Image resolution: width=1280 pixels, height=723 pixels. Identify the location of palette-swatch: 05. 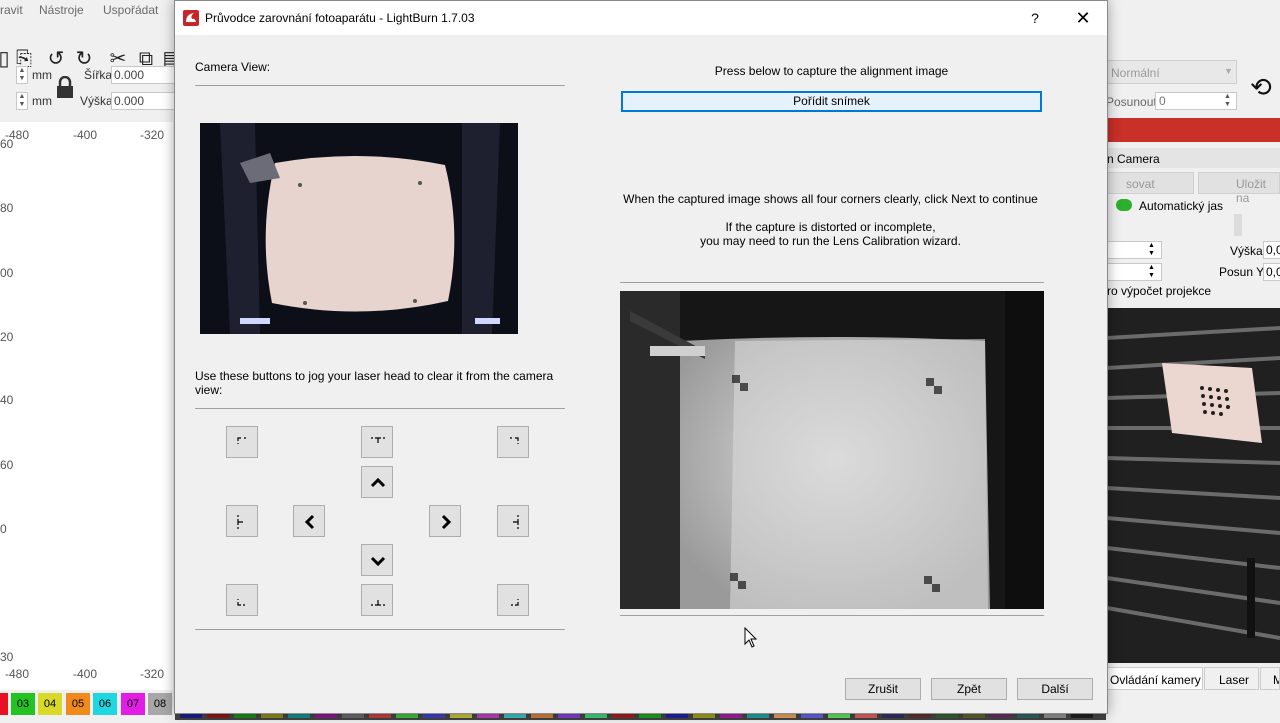
(78, 704).